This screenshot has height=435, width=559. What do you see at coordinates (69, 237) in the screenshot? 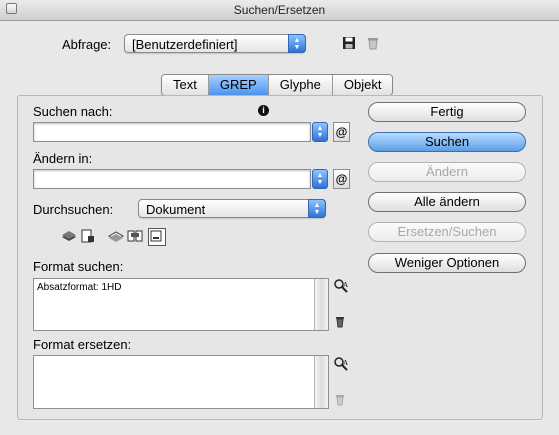
I see `locked-layers-icon` at bounding box center [69, 237].